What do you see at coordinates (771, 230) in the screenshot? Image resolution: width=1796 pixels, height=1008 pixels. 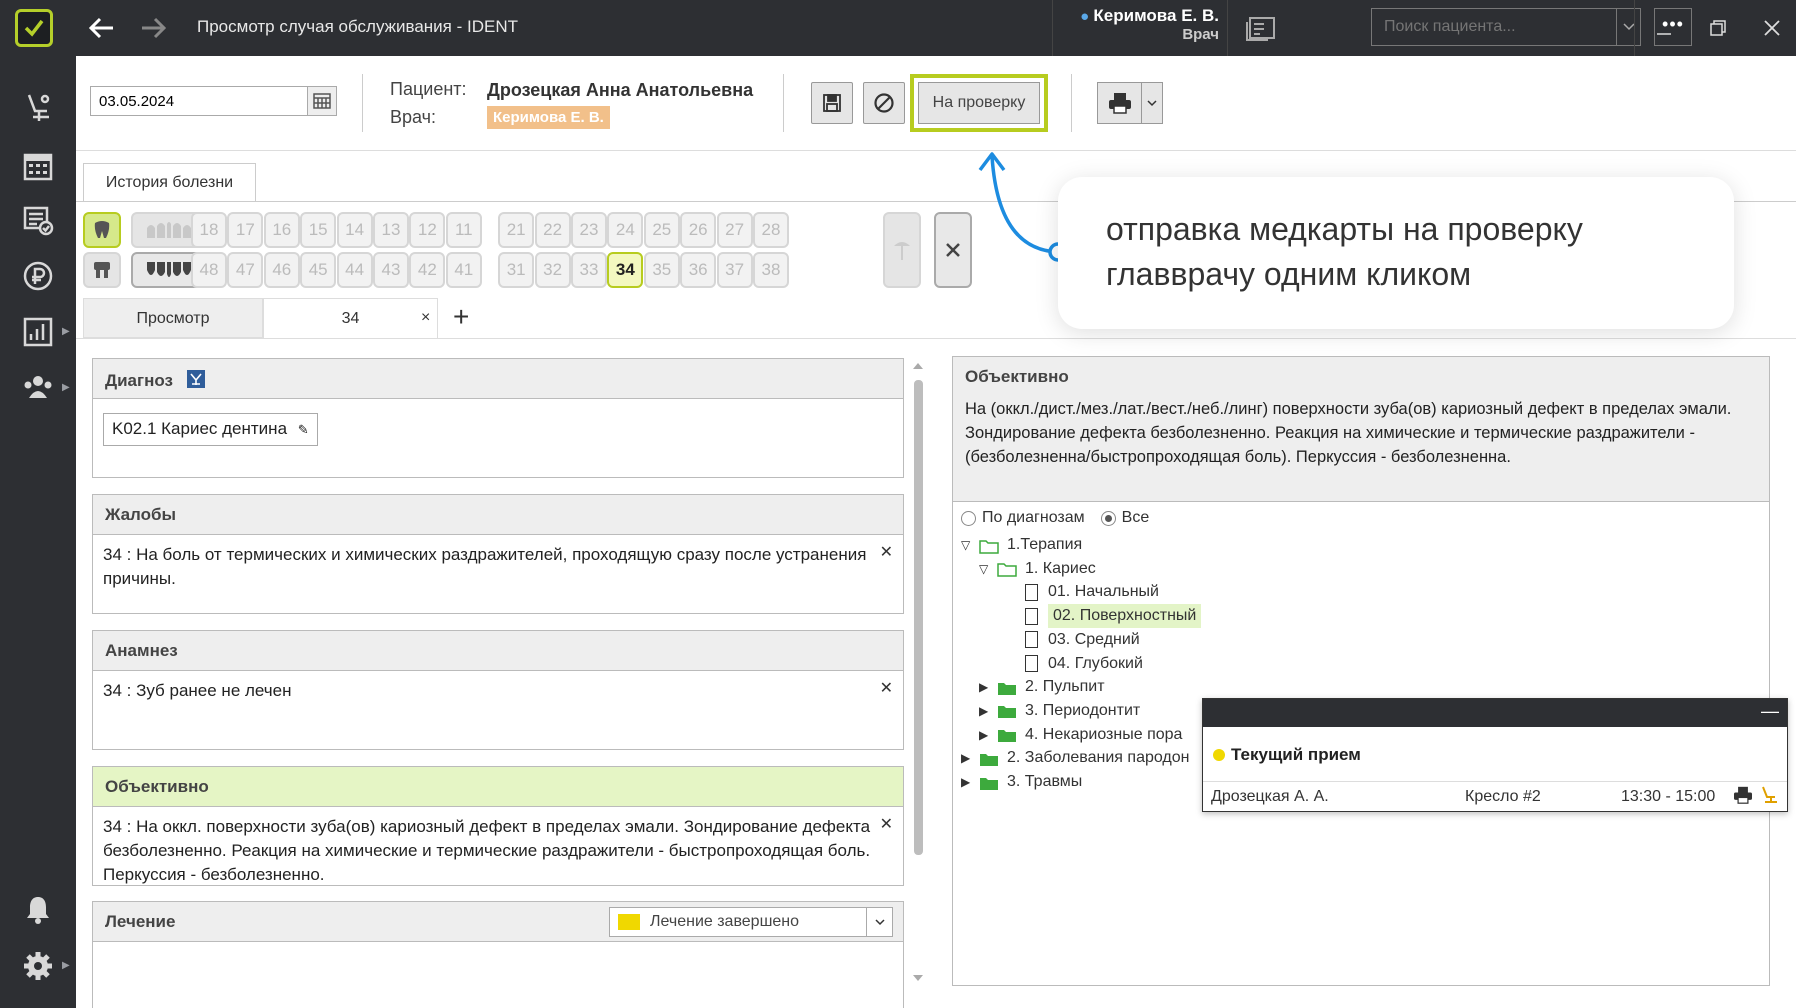 I see `tooth-28: 28` at bounding box center [771, 230].